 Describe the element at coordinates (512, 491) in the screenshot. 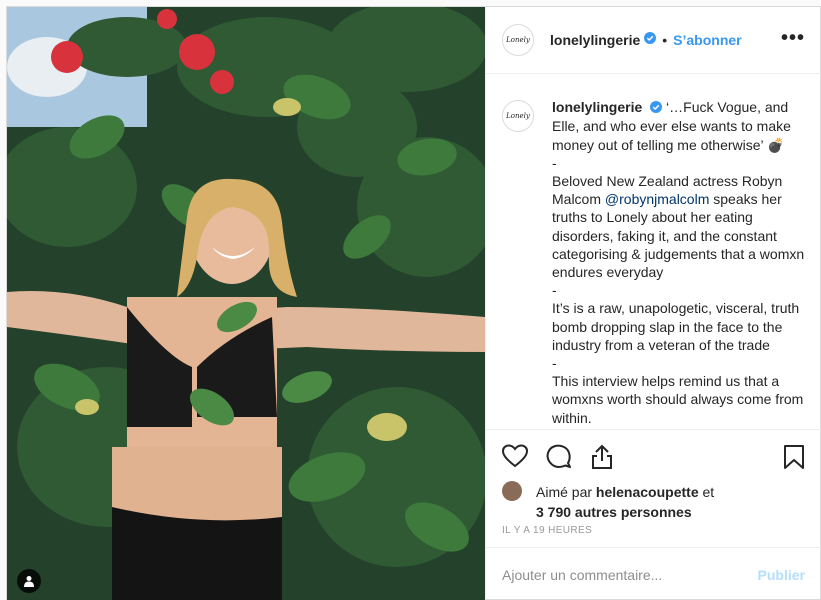

I see `liker-avatar` at that location.